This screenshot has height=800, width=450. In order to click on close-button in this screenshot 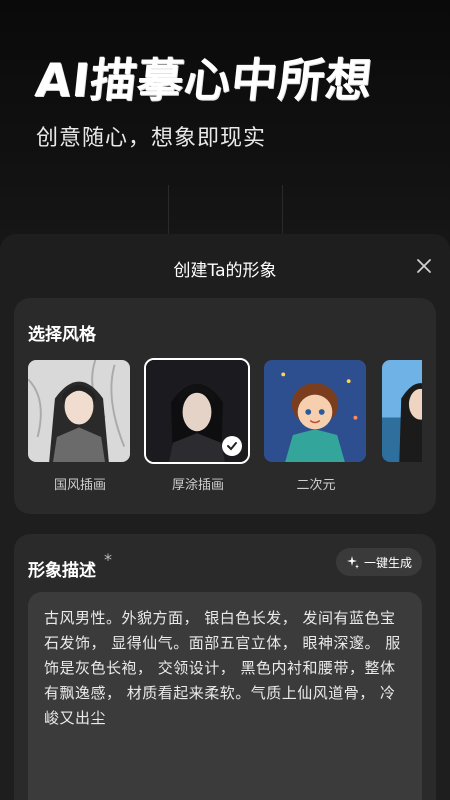, I will do `click(424, 266)`.